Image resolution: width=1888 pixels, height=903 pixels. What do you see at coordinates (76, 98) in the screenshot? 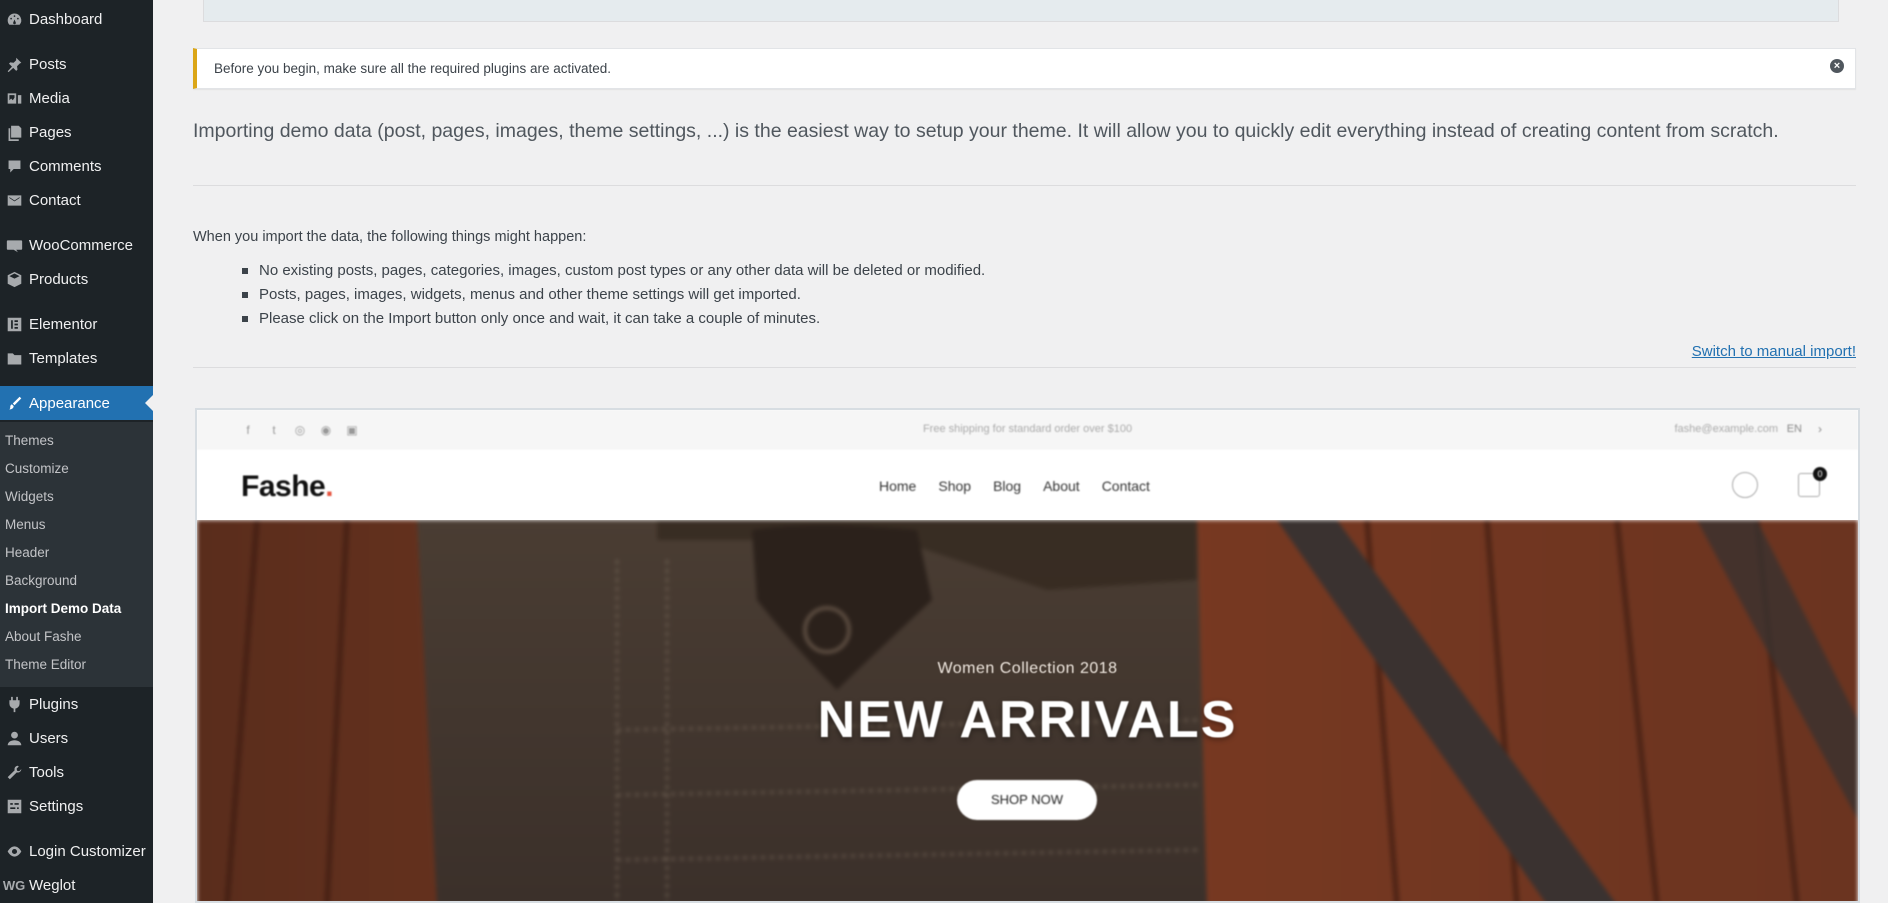
I see `menu-media: Media` at bounding box center [76, 98].